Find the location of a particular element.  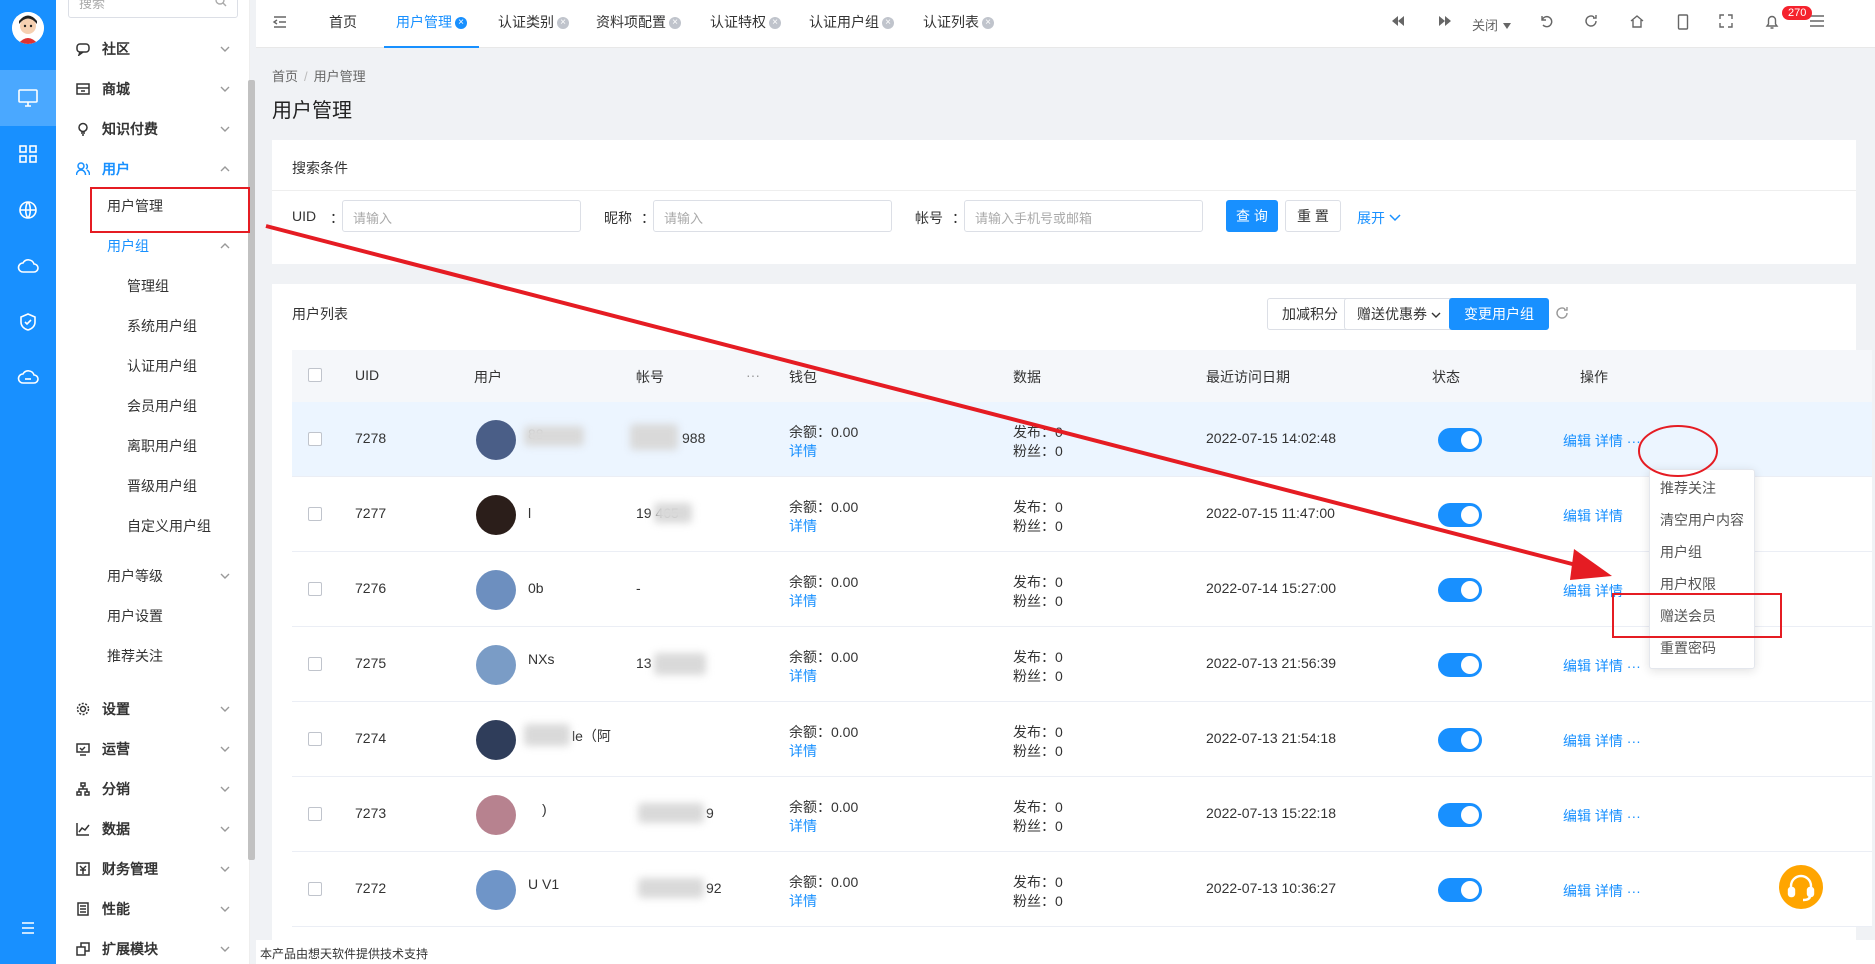

menu-group-community: 社区 is located at coordinates (152, 49).